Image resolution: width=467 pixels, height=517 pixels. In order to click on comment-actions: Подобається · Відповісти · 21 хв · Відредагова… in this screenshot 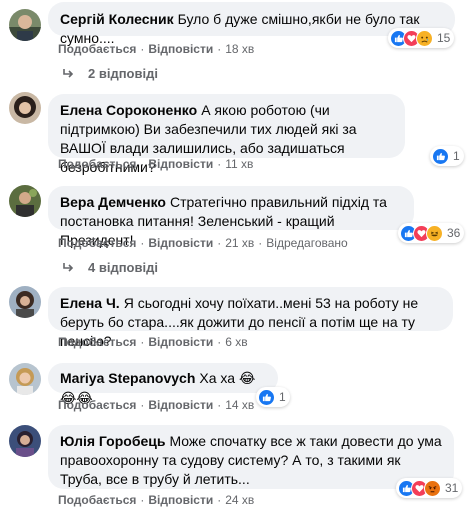, I will do `click(203, 243)`.